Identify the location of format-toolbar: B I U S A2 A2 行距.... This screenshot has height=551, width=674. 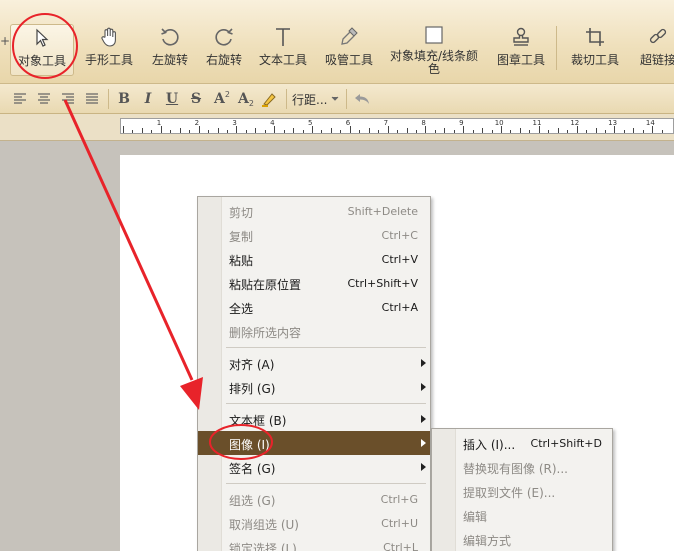
(337, 99).